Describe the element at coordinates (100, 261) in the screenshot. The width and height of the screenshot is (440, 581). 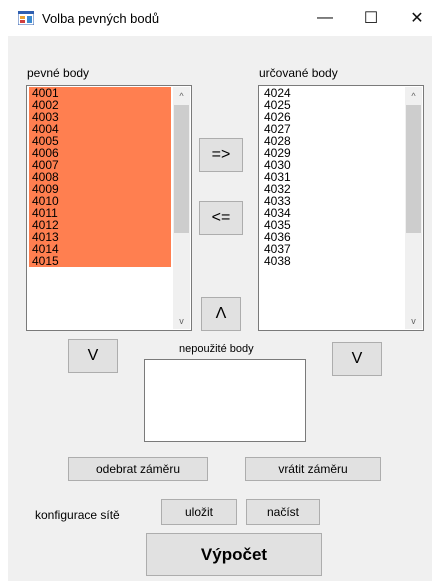
I see `list-item: 4015` at that location.